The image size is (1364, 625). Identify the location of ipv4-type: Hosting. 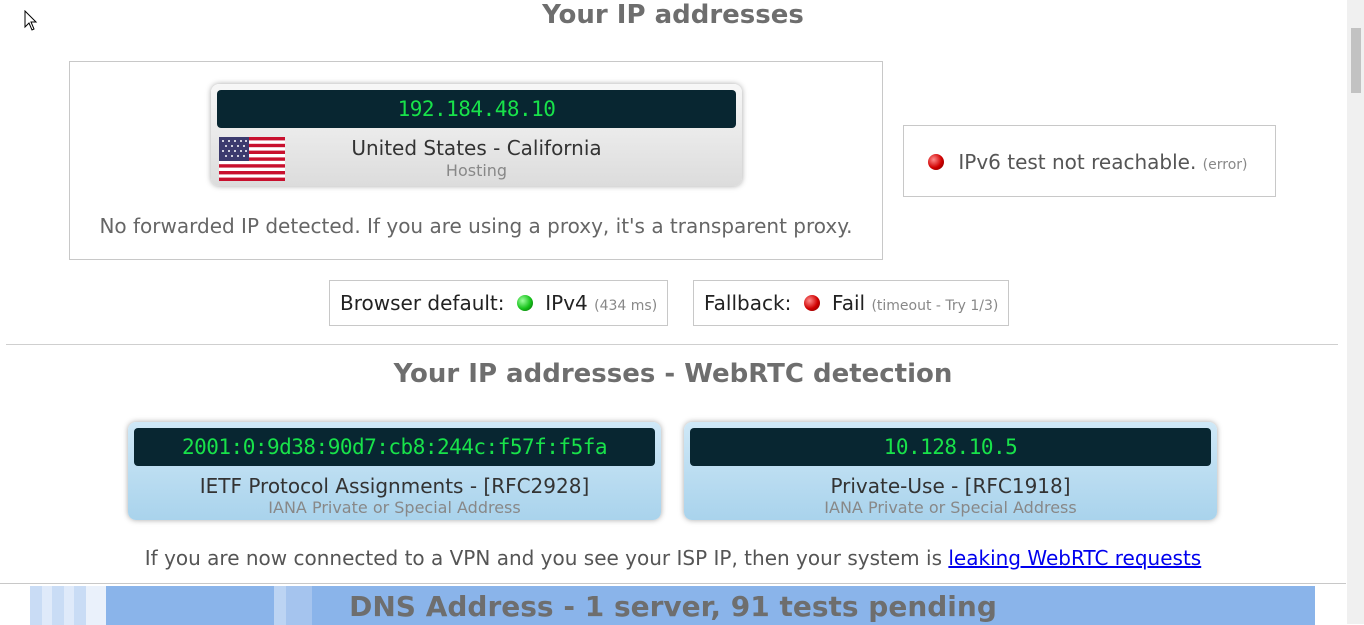
(476, 170).